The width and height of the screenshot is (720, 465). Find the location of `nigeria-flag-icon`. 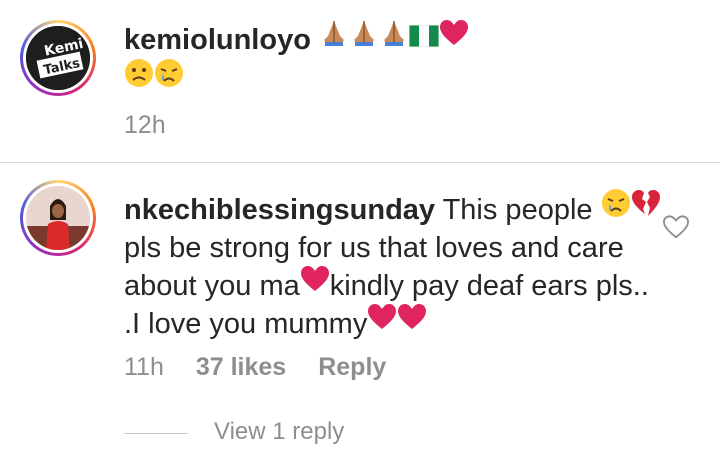

nigeria-flag-icon is located at coordinates (424, 38).